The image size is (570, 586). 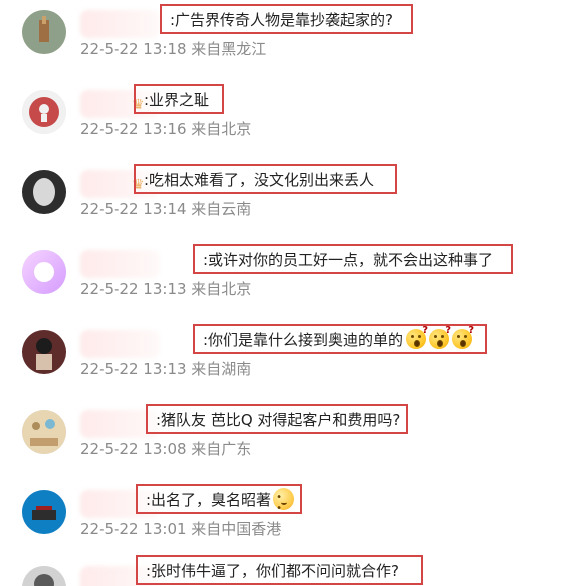 I want to click on comment-meta: 22-5-22 13:14 来自云南, so click(x=166, y=209).